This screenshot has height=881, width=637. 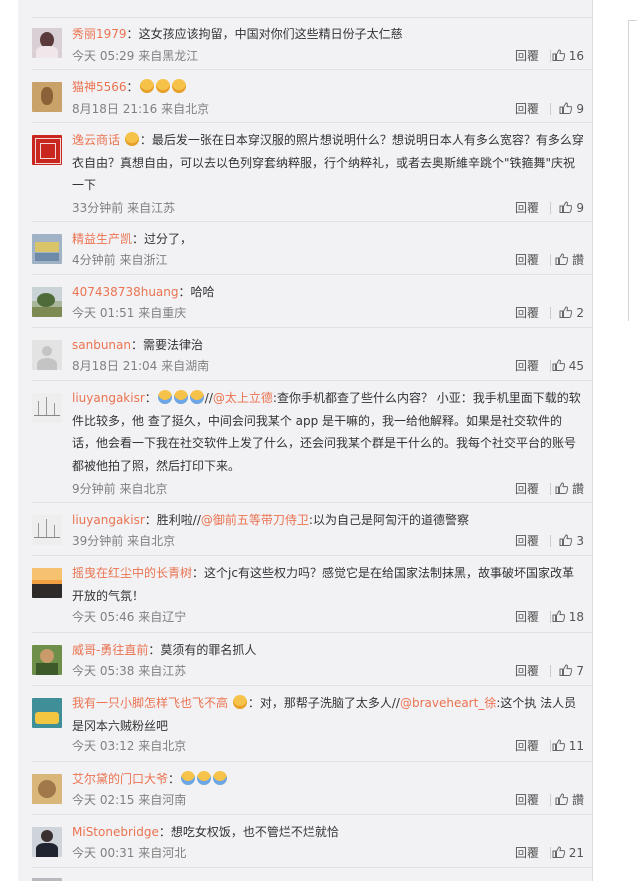 I want to click on comment-text: 想吃女权饭，也不管烂不烂就恰, so click(x=254, y=832).